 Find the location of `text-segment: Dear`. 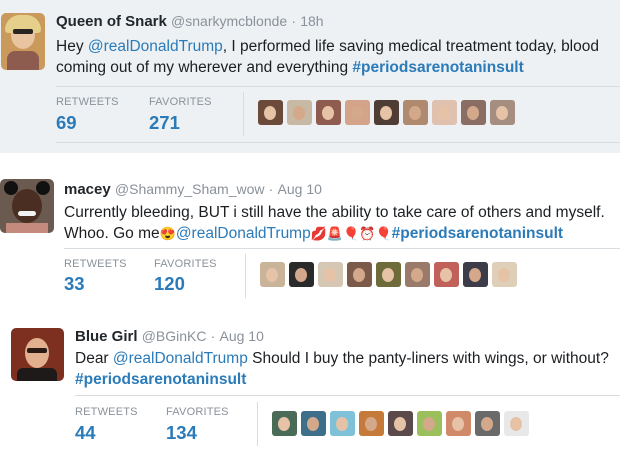

text-segment: Dear is located at coordinates (94, 358).